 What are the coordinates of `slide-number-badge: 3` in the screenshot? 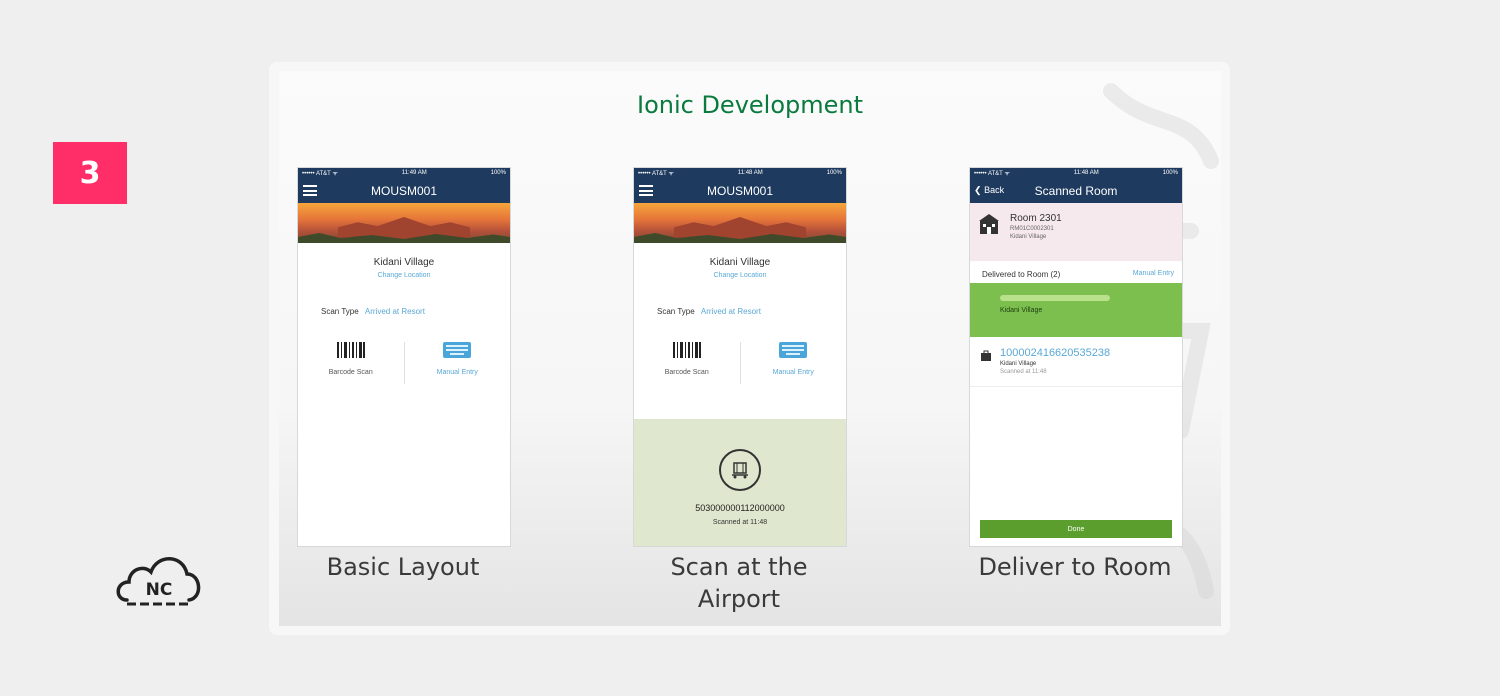 It's located at (90, 173).